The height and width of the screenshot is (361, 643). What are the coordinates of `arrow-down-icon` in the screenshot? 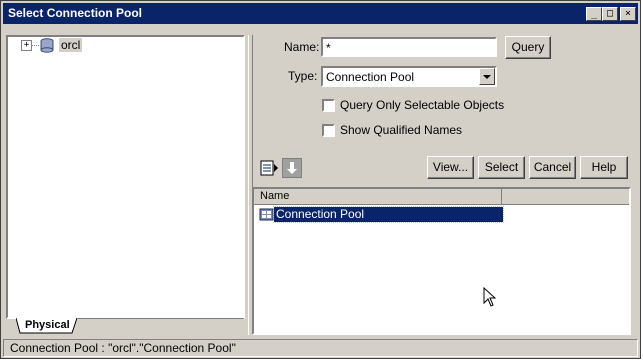 It's located at (292, 168).